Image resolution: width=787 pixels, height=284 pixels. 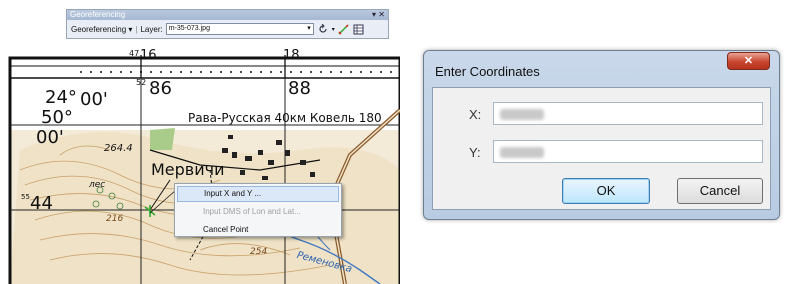 I want to click on add-control-point-icon, so click(x=344, y=29).